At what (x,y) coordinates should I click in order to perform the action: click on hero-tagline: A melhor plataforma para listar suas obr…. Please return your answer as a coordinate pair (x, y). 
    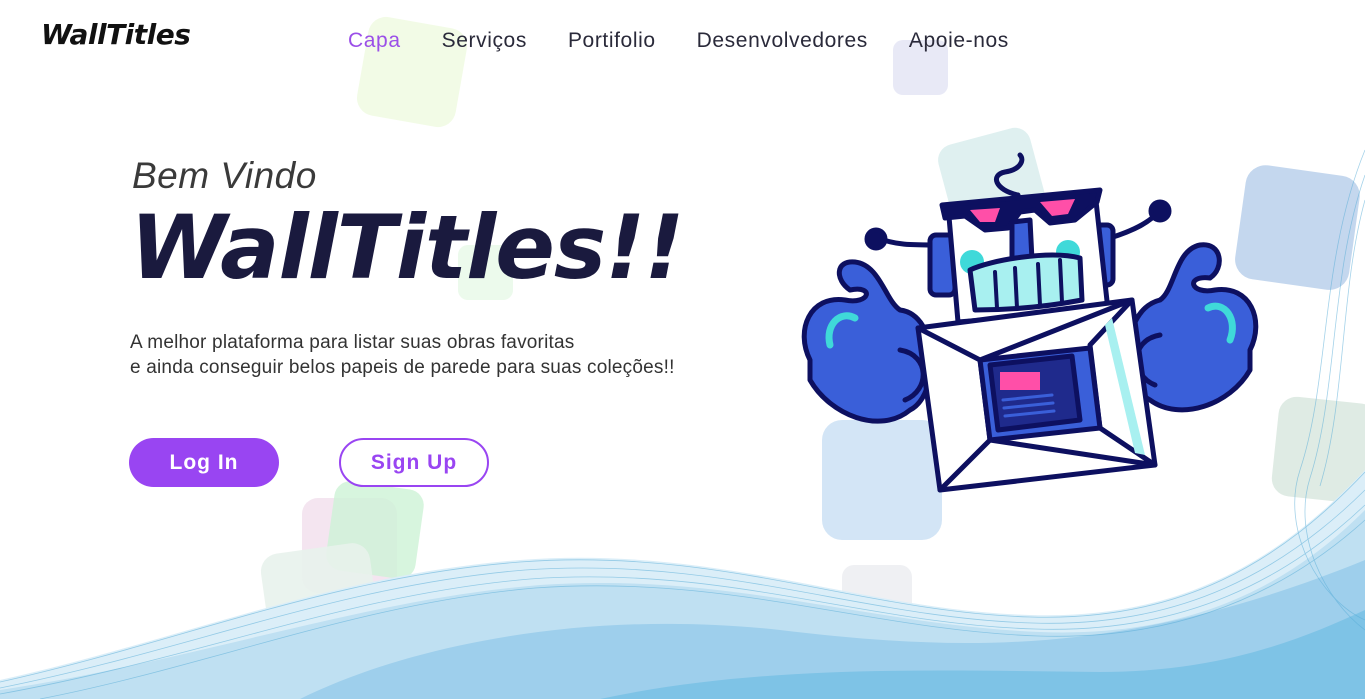
    Looking at the image, I should click on (402, 355).